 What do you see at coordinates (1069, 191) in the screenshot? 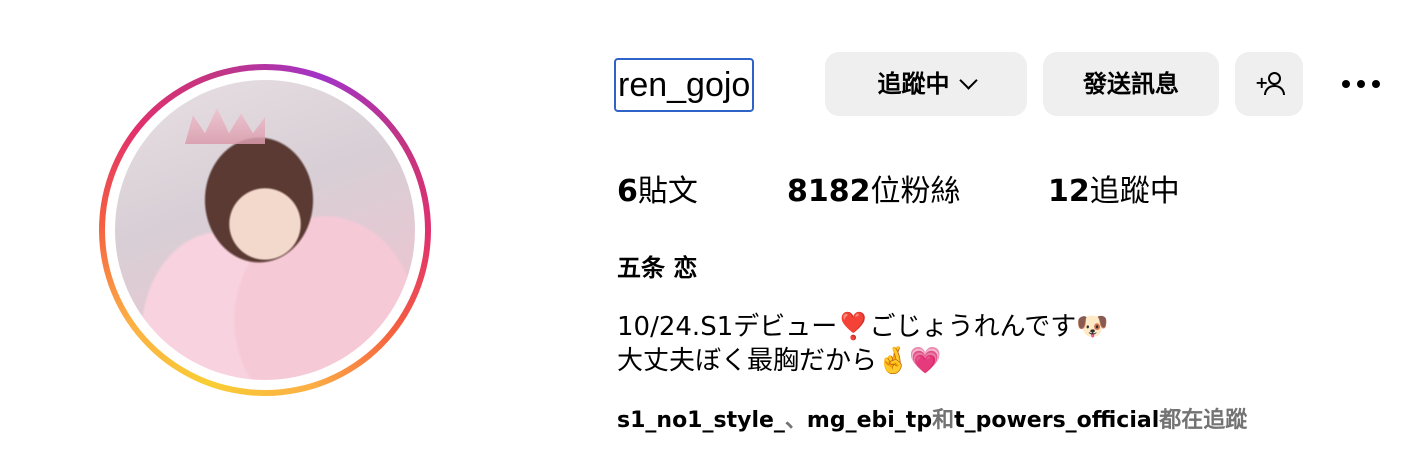
I see `following-count-value: 12` at bounding box center [1069, 191].